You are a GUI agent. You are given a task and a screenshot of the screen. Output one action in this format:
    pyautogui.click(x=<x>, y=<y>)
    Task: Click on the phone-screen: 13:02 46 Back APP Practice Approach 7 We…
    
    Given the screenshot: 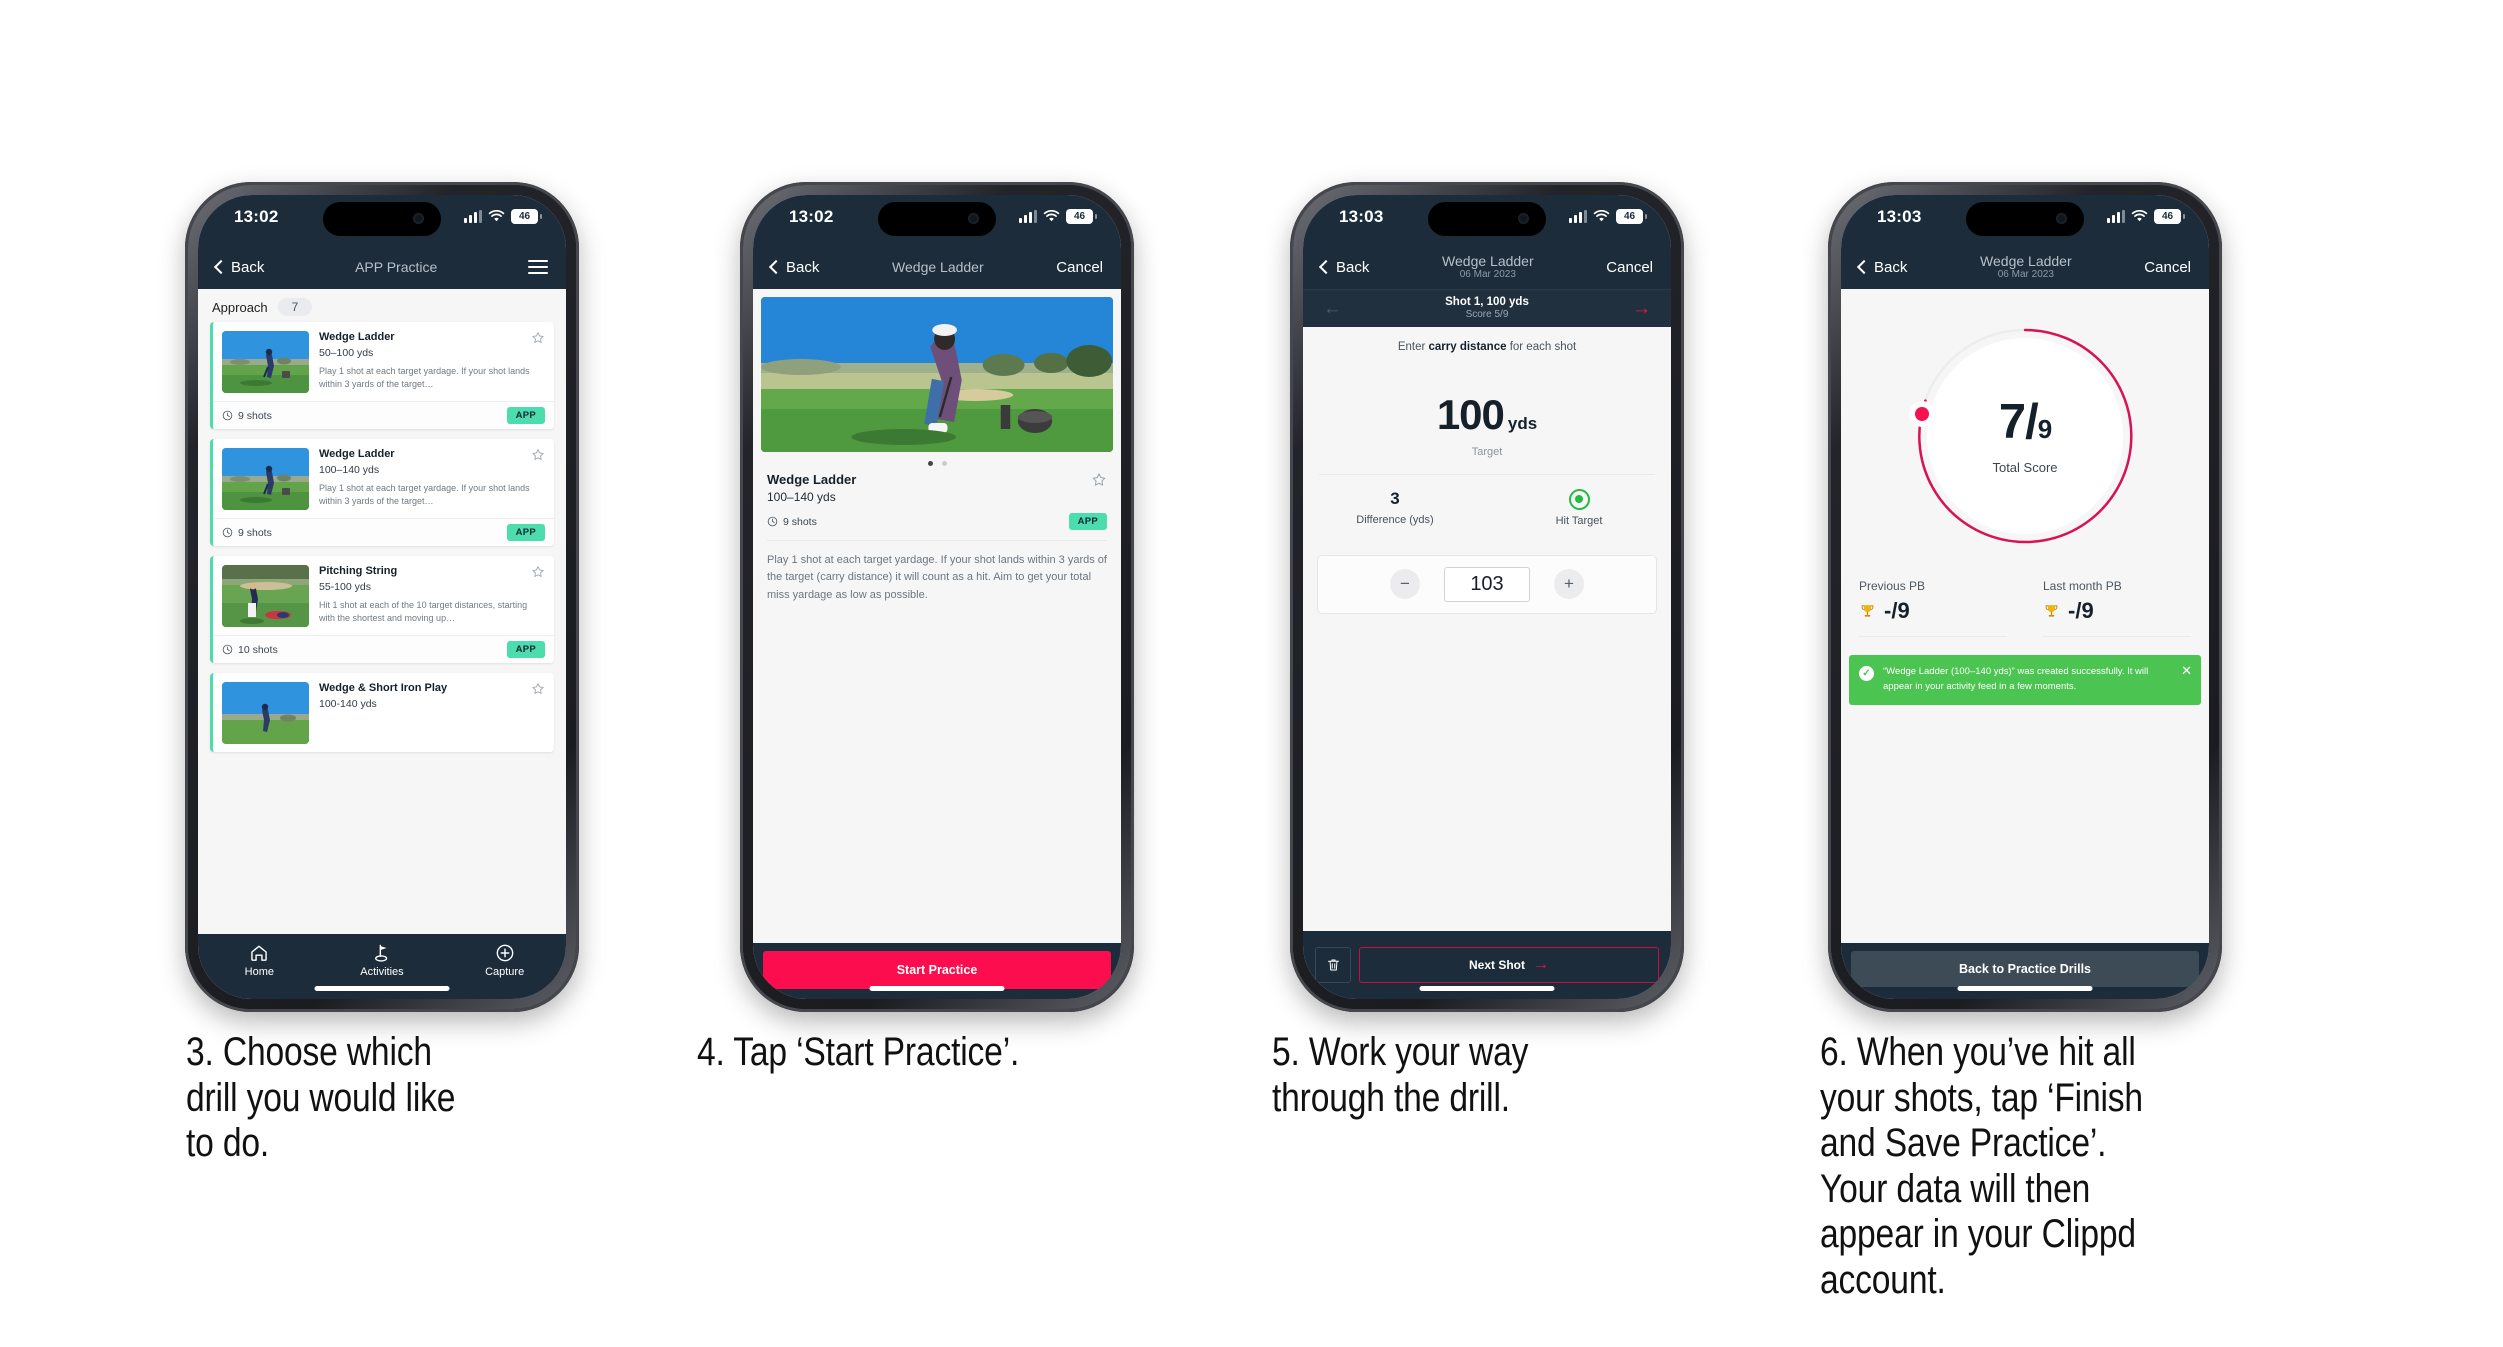 What is the action you would take?
    pyautogui.click(x=382, y=597)
    